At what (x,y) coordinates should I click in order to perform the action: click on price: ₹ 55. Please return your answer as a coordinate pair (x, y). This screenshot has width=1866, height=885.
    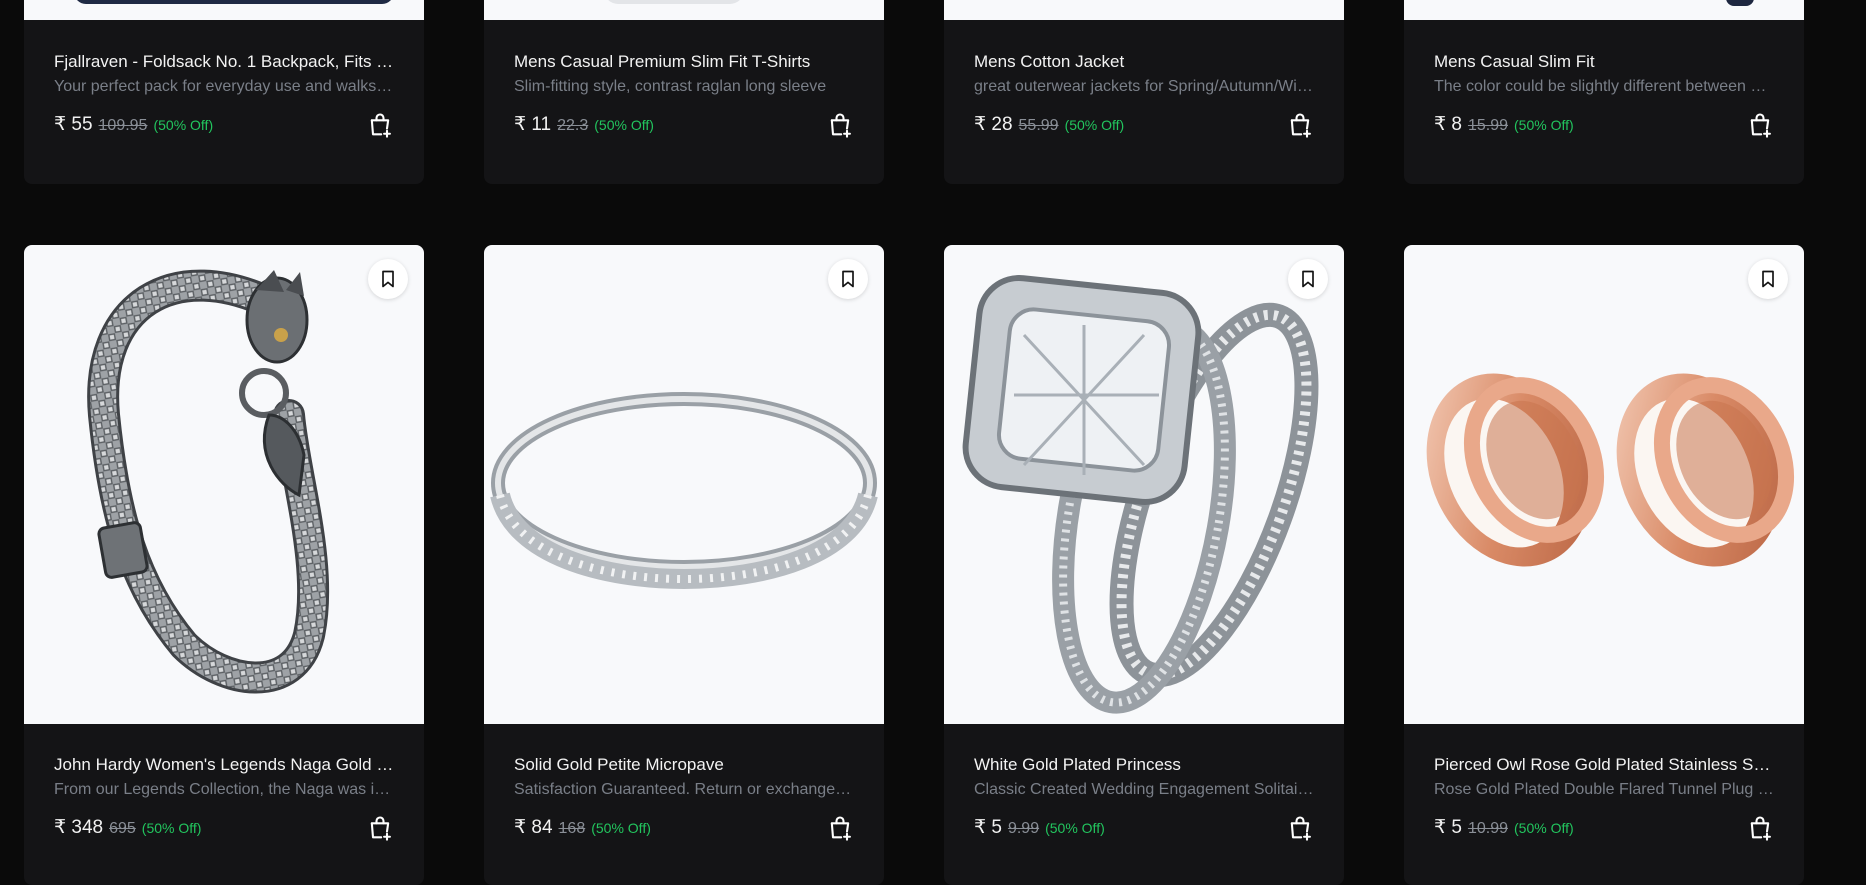
    Looking at the image, I should click on (73, 124).